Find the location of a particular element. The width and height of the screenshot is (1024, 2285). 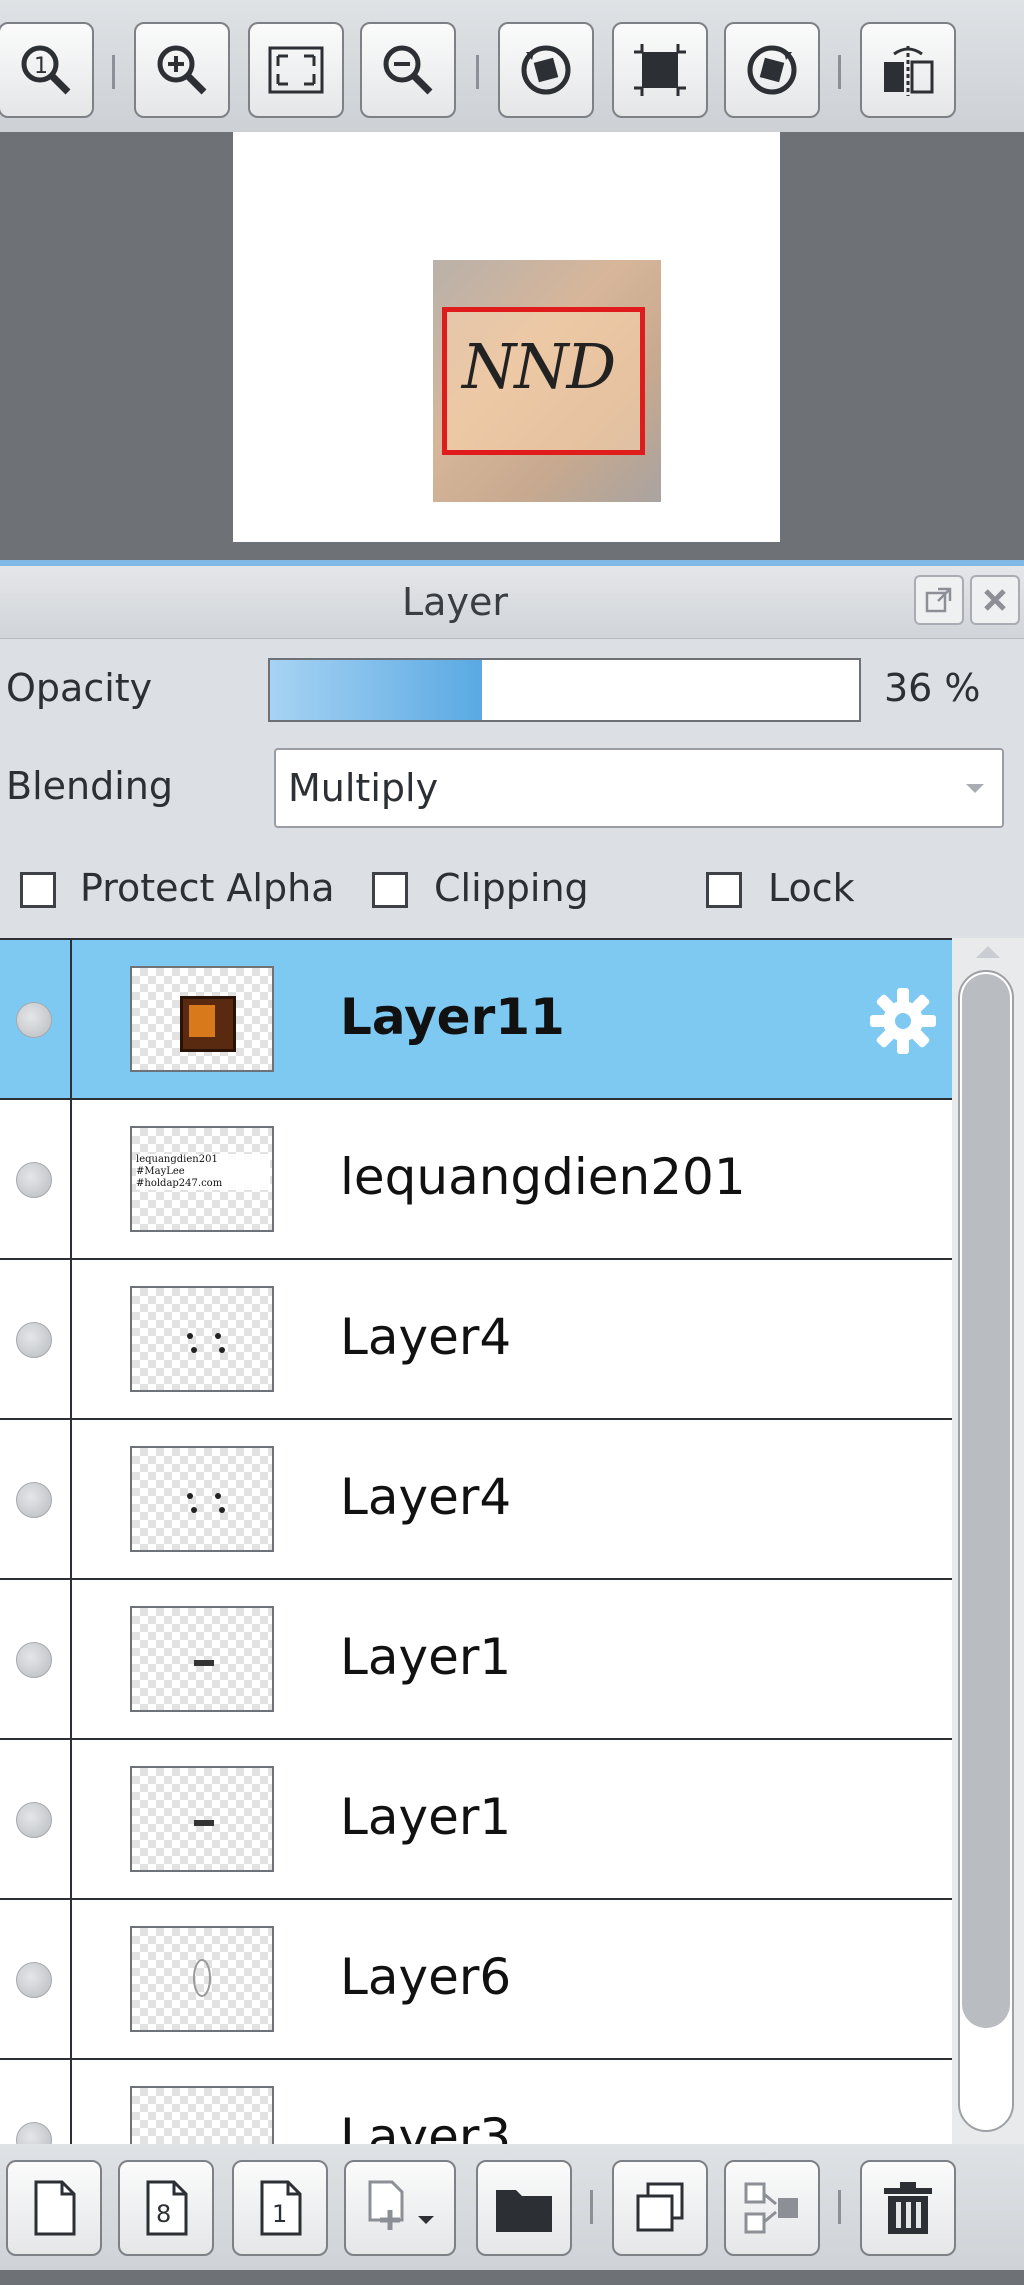

blending-mode-select: Multiply is located at coordinates (639, 788).